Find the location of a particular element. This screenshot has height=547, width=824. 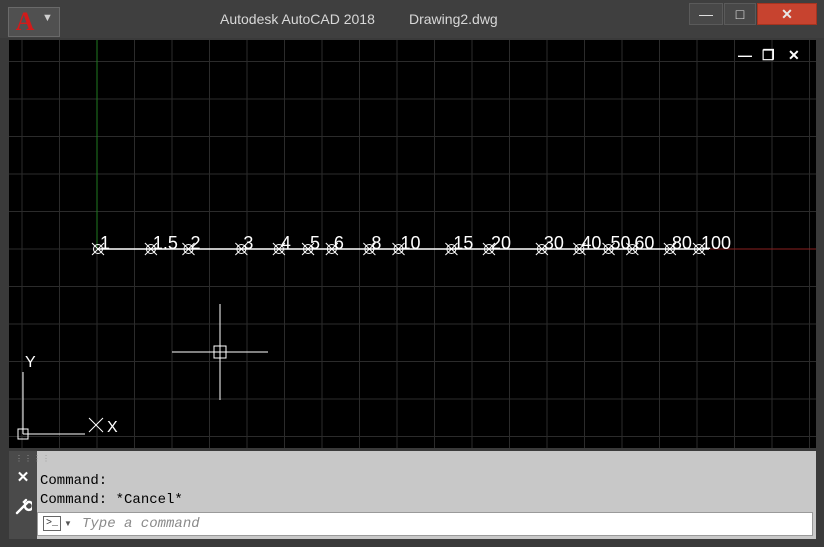

autocad-logo-icon: A is located at coordinates (25, 21).